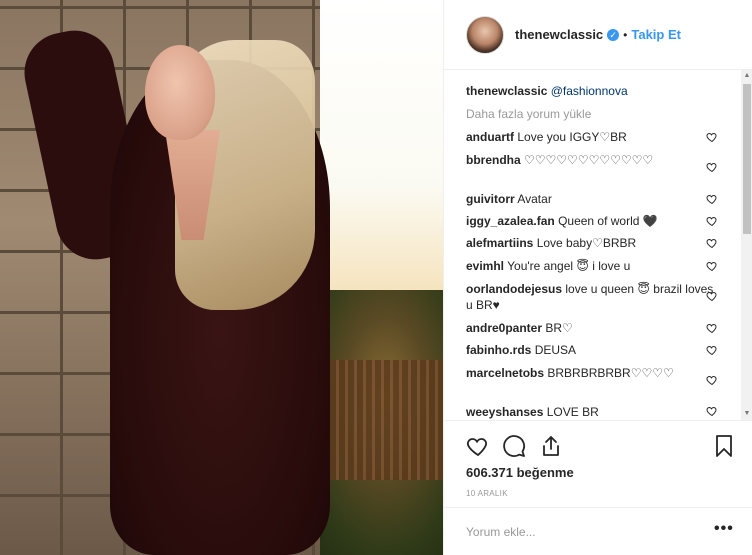  Describe the element at coordinates (505, 373) in the screenshot. I see `comment-username: marcelnetobs` at that location.